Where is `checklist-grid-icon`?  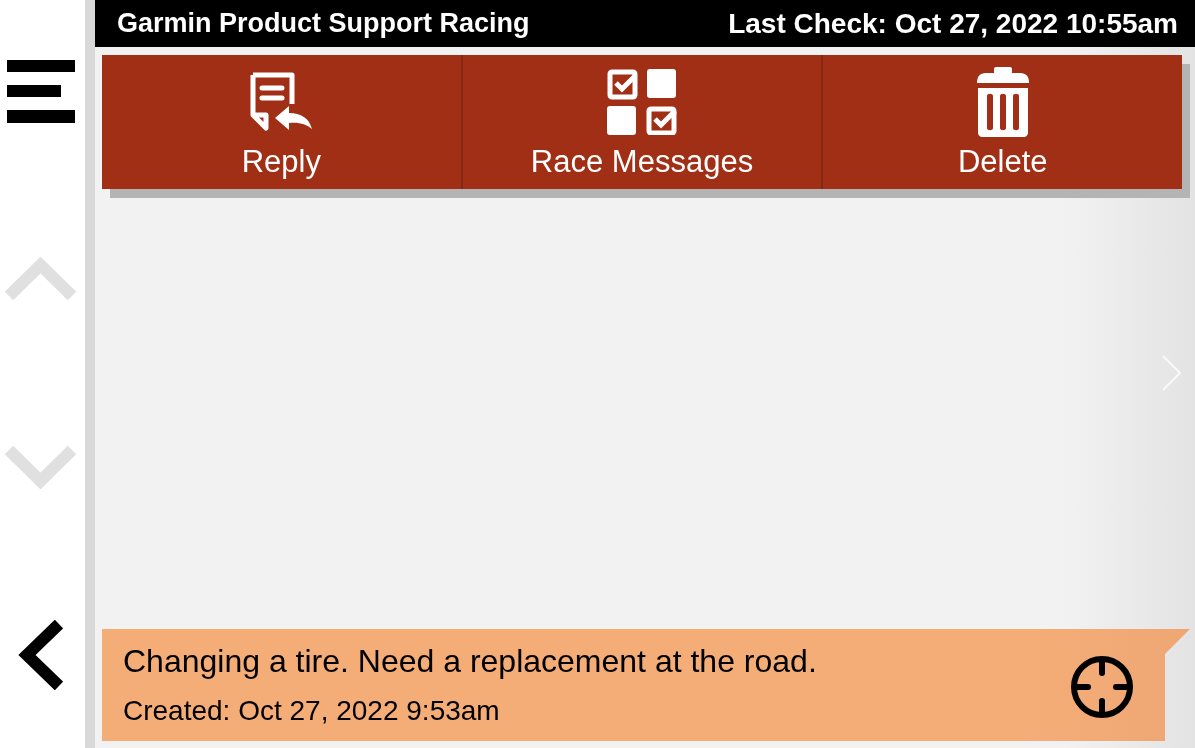 checklist-grid-icon is located at coordinates (642, 102).